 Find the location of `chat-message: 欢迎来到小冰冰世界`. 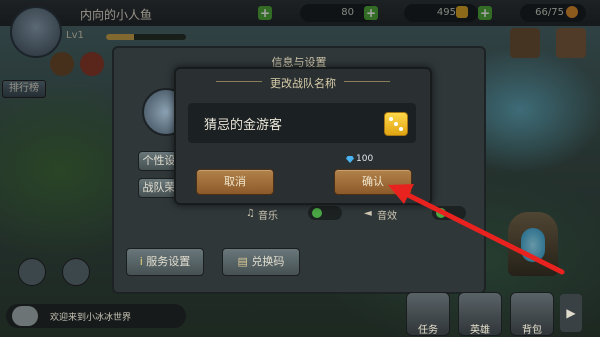

chat-message: 欢迎来到小冰冰世界 is located at coordinates (91, 318).